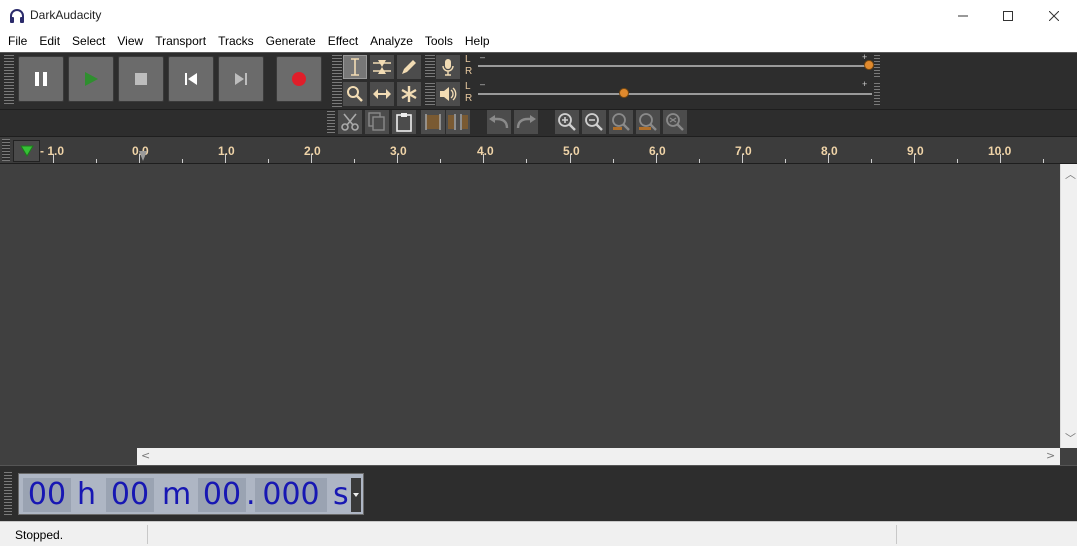 Image resolution: width=1077 pixels, height=546 pixels. What do you see at coordinates (1050, 455) in the screenshot?
I see `scroll-right-icon: >` at bounding box center [1050, 455].